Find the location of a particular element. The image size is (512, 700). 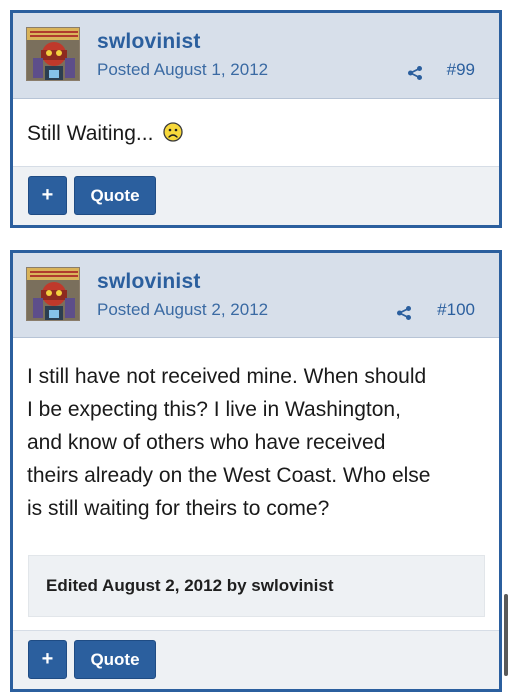

post-number-link: #100 is located at coordinates (456, 310).